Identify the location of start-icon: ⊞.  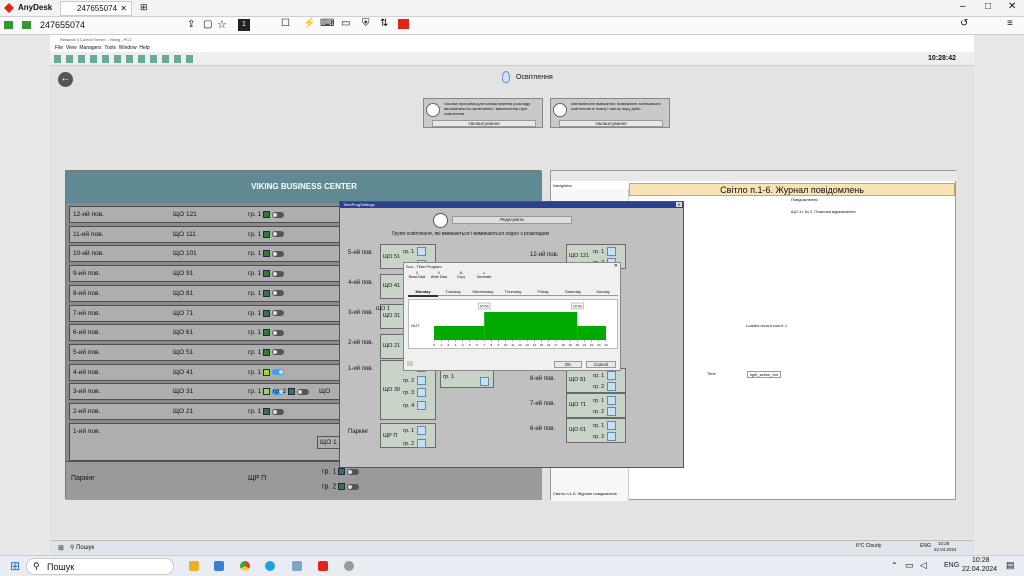
(15, 566).